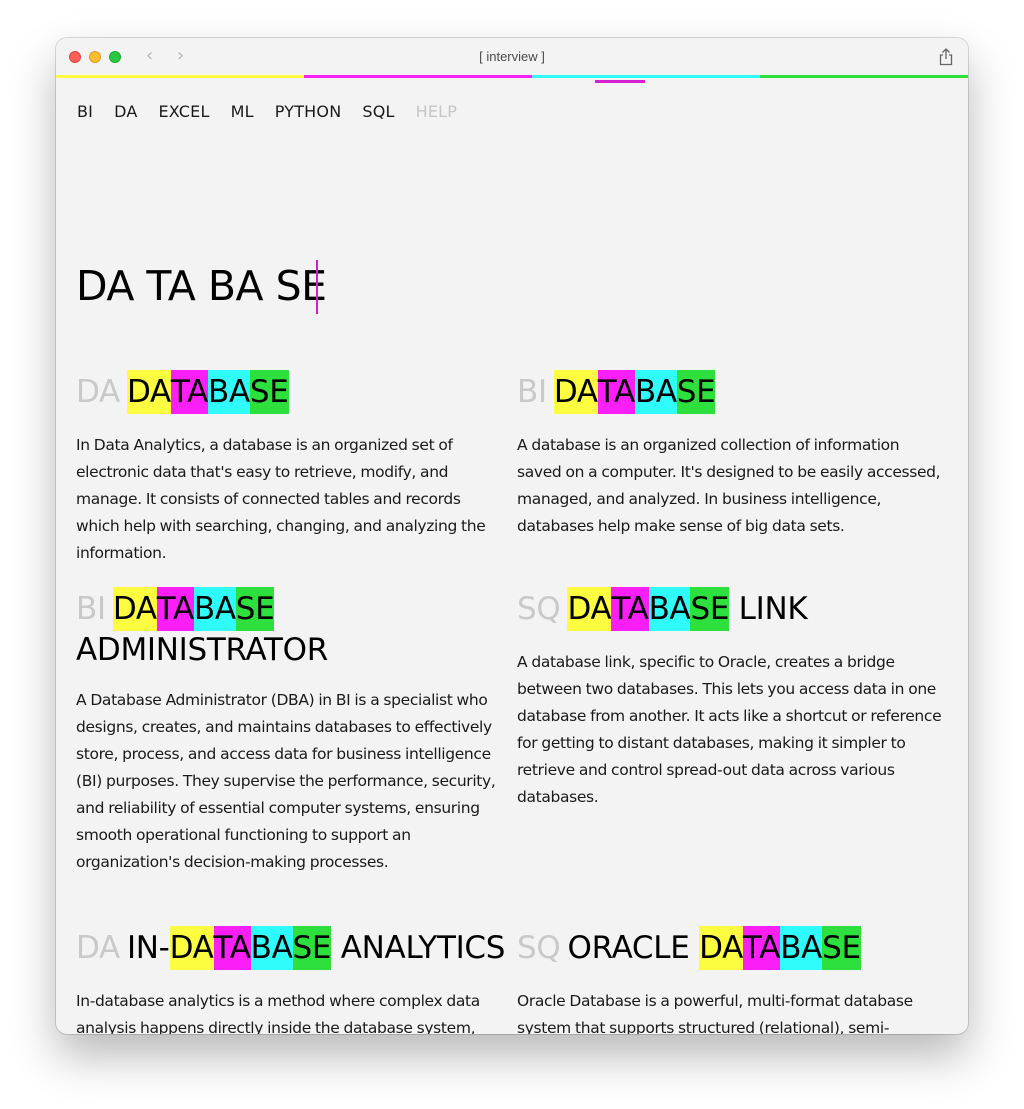 Image resolution: width=1024 pixels, height=1109 pixels. I want to click on title-bar: ‹ › [ interview ], so click(512, 57).